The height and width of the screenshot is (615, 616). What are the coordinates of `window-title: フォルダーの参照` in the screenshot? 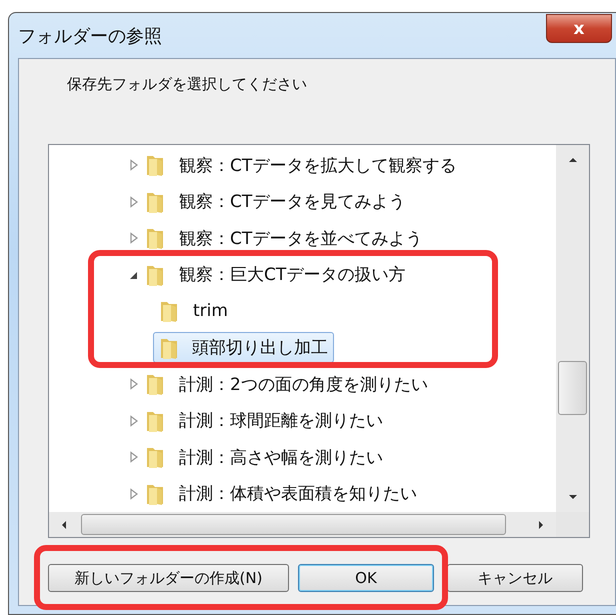 It's located at (90, 36).